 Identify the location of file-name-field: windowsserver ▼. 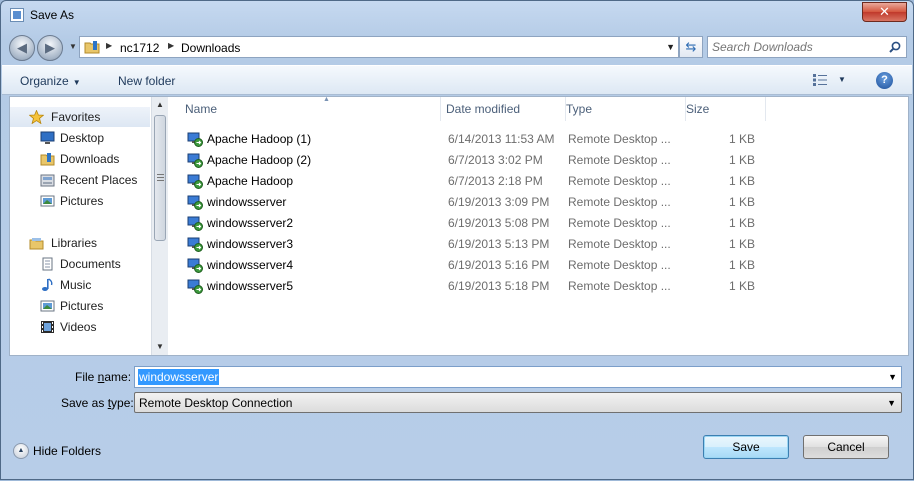
(518, 377).